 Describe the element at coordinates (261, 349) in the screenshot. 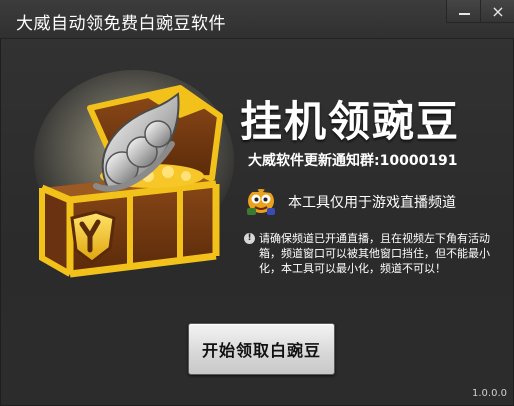

I see `start-collect-button: 开始领取白豌豆` at that location.